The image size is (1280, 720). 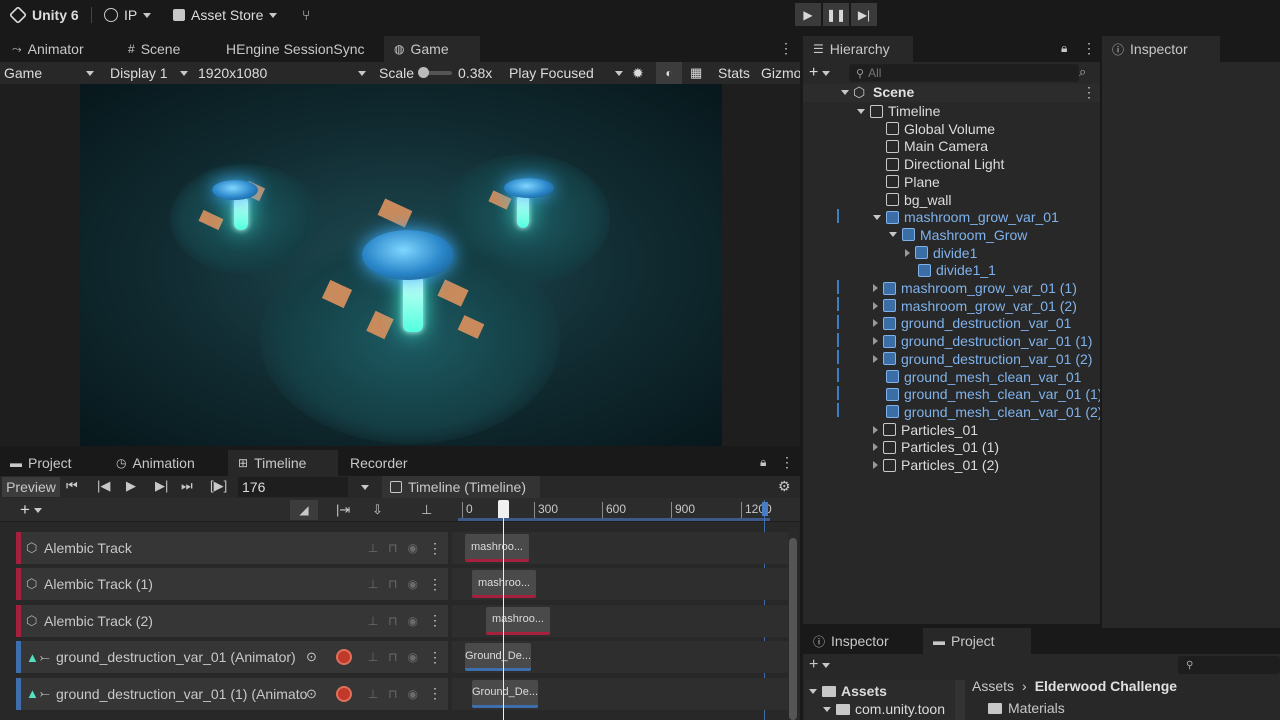 What do you see at coordinates (851, 641) in the screenshot?
I see `tab-inspector-lower: ⓘ Inspector` at bounding box center [851, 641].